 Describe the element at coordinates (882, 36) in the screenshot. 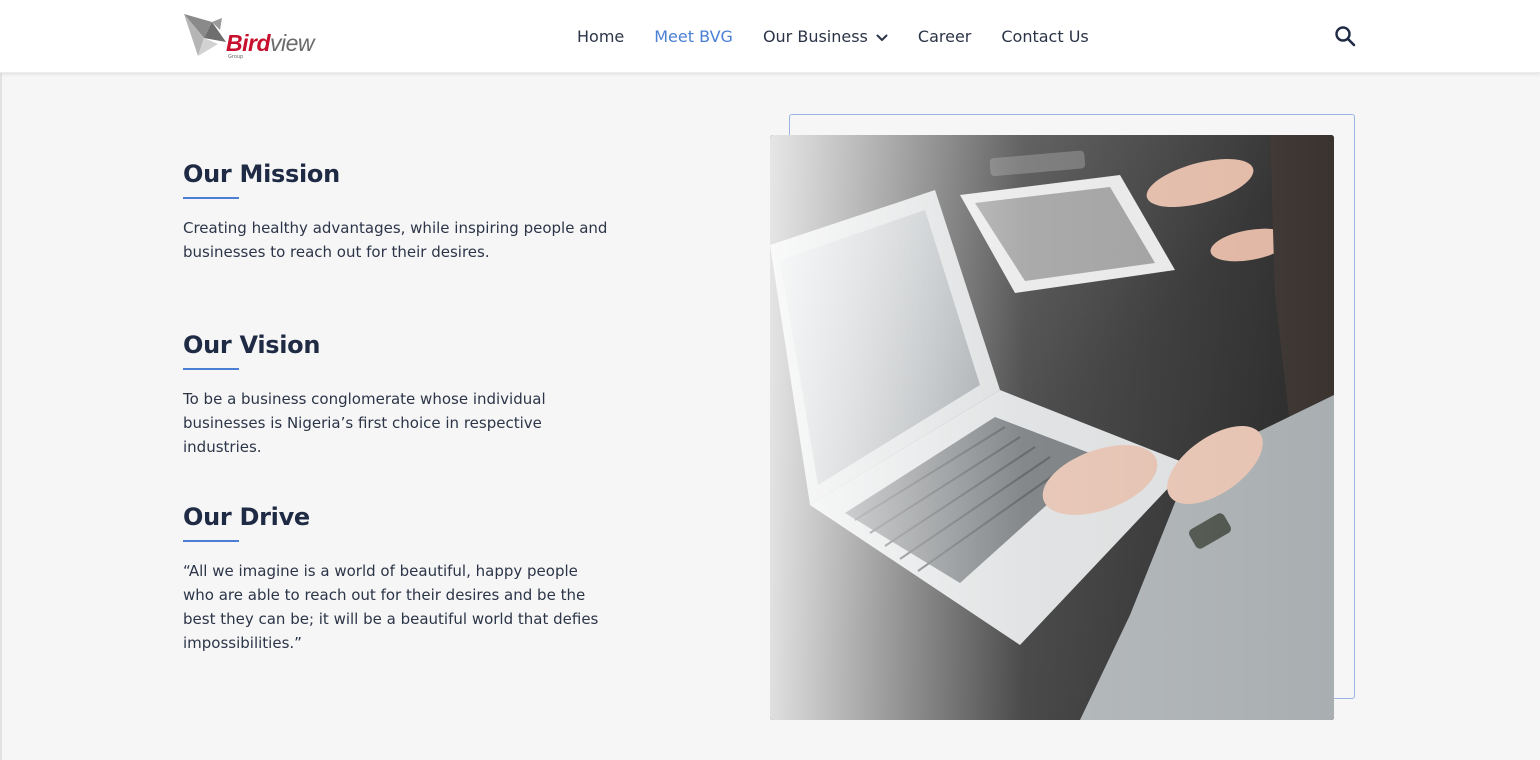

I see `chevron-down-icon` at that location.